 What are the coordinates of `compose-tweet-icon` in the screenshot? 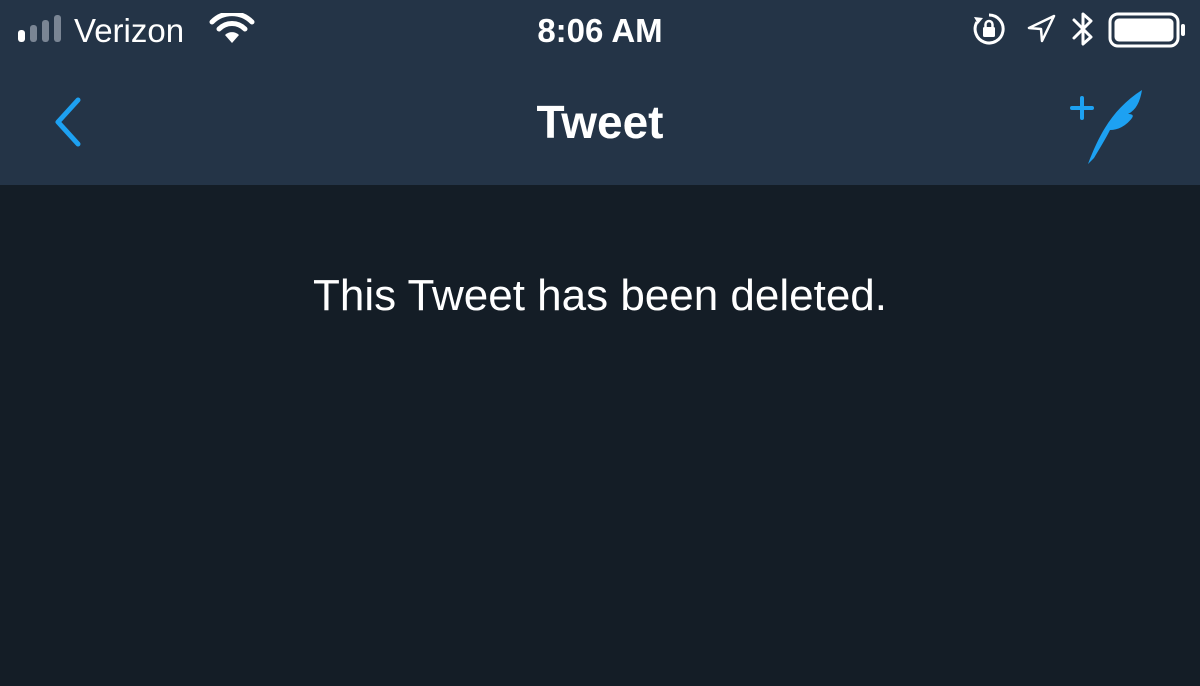 It's located at (1106, 127).